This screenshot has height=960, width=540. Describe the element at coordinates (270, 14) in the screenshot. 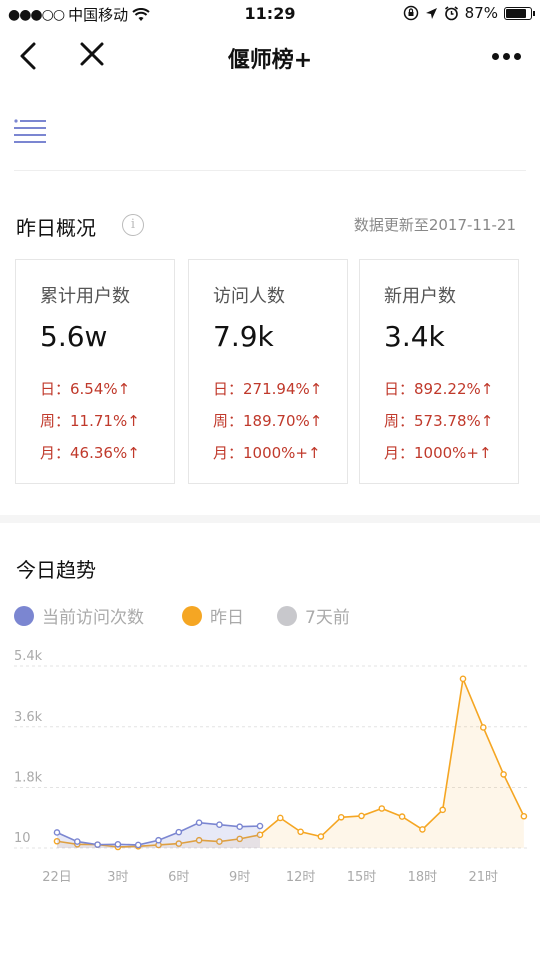

I see `status-bar: ●●●○○ 中国移动 11:29 87%` at that location.